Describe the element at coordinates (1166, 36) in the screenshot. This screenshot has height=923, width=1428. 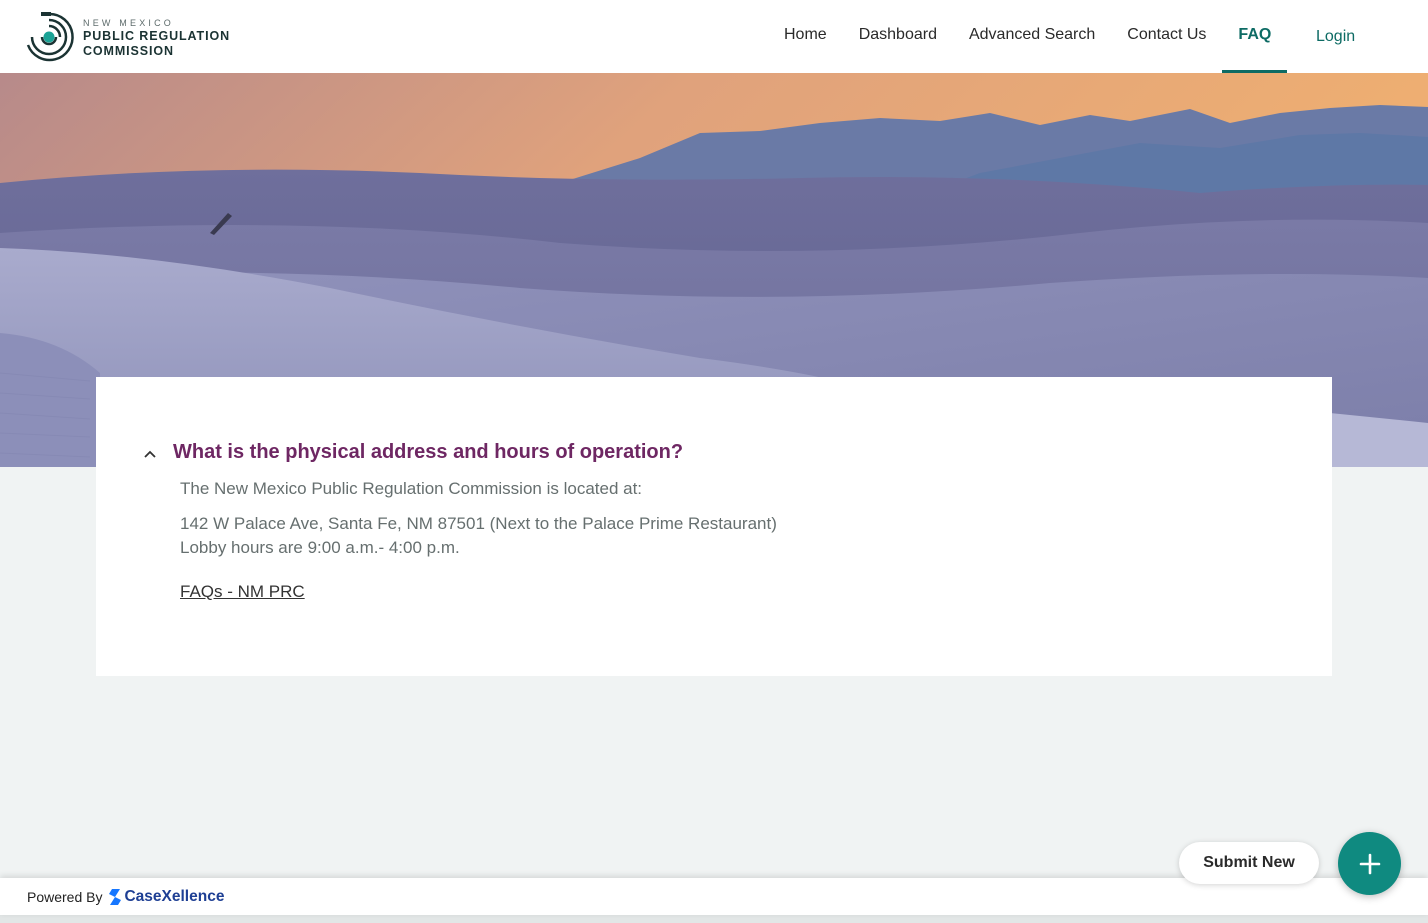
I see `nav-contact-us: Contact Us` at that location.